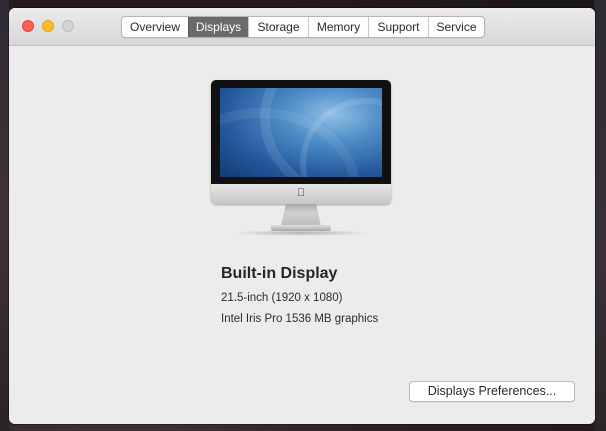 This screenshot has width=606, height=431. What do you see at coordinates (4, 215) in the screenshot?
I see `desktop-background-left` at bounding box center [4, 215].